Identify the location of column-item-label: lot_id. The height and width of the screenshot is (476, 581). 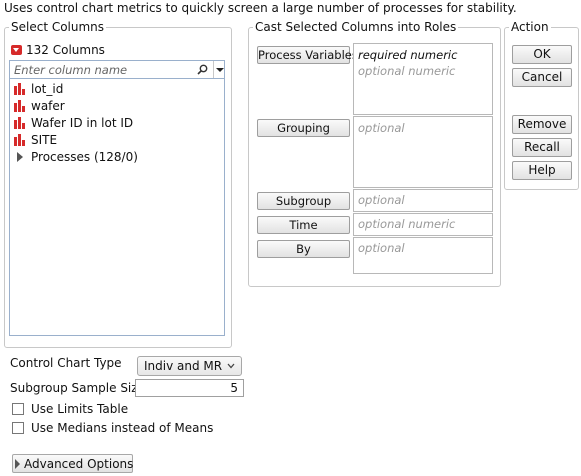
(47, 89).